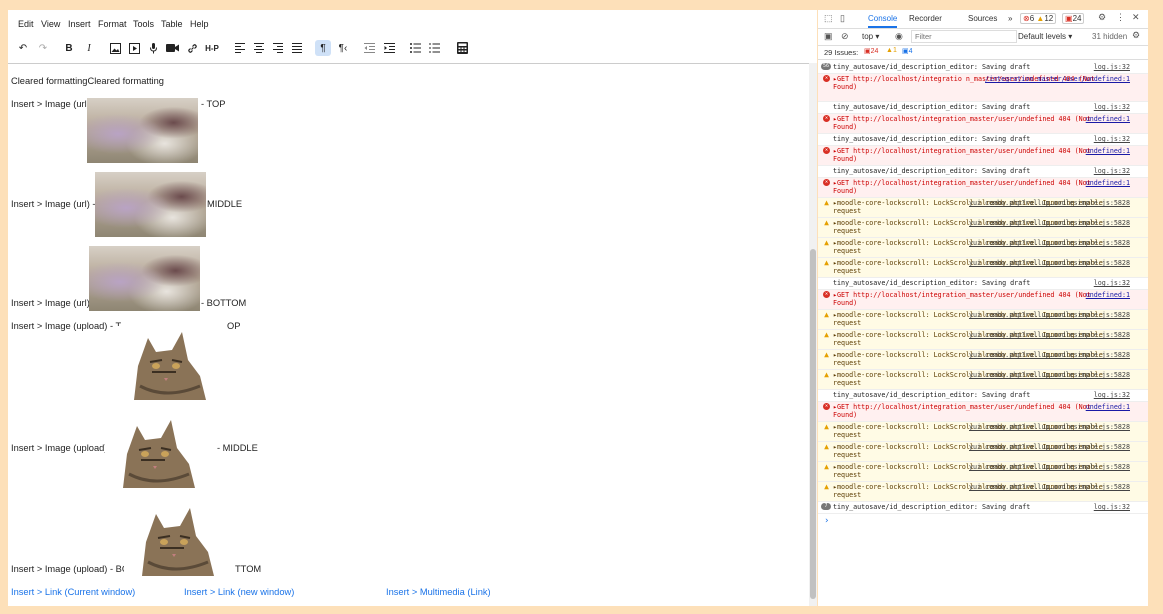 The image size is (1163, 614). I want to click on align-left-icon, so click(240, 48).